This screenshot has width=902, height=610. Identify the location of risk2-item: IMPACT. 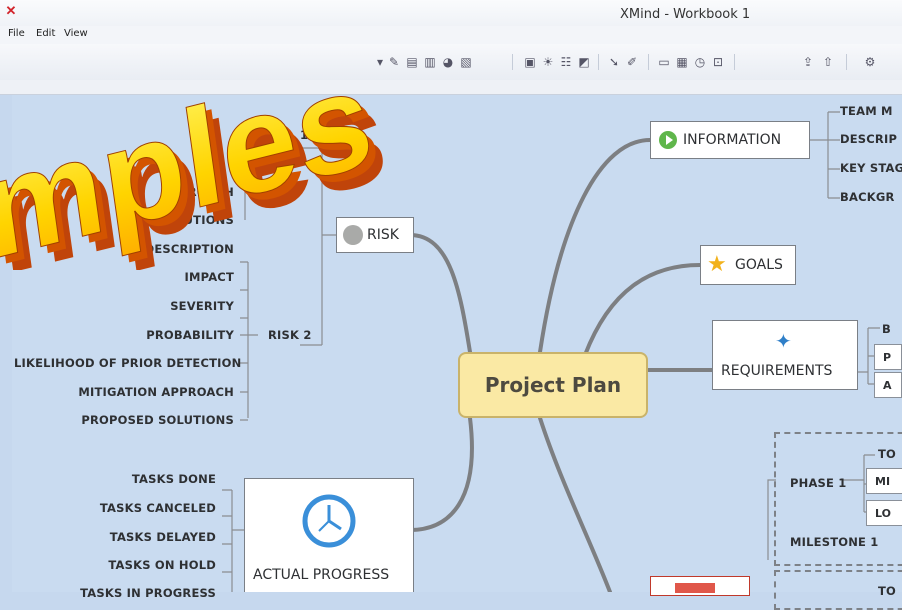
(137, 277).